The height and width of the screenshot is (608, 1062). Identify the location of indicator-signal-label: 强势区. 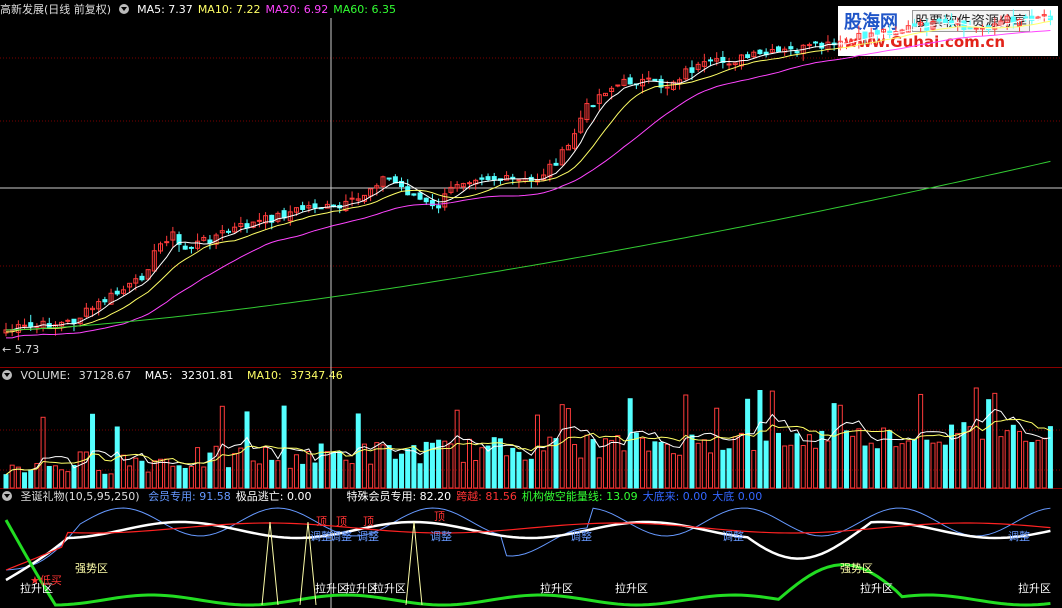
(856, 568).